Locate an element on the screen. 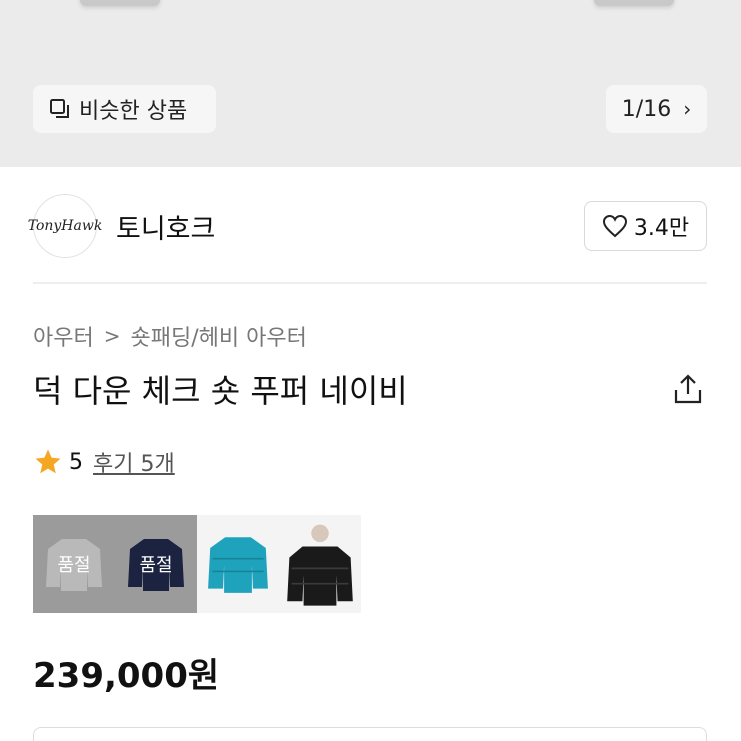 The image size is (741, 741). brand-logo: TonyHawk is located at coordinates (65, 226).